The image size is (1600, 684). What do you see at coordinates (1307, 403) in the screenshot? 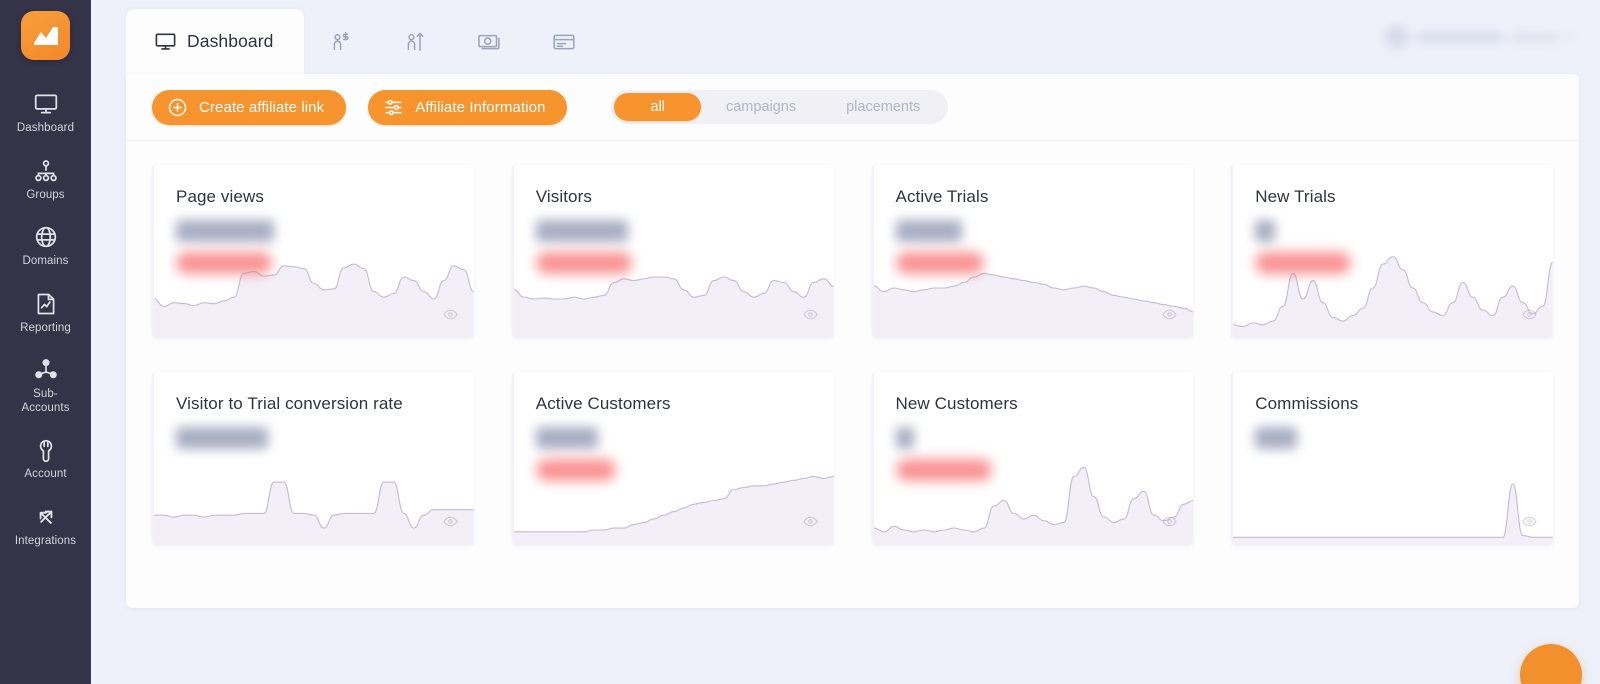
I see `metric-card-title: Commissions` at bounding box center [1307, 403].